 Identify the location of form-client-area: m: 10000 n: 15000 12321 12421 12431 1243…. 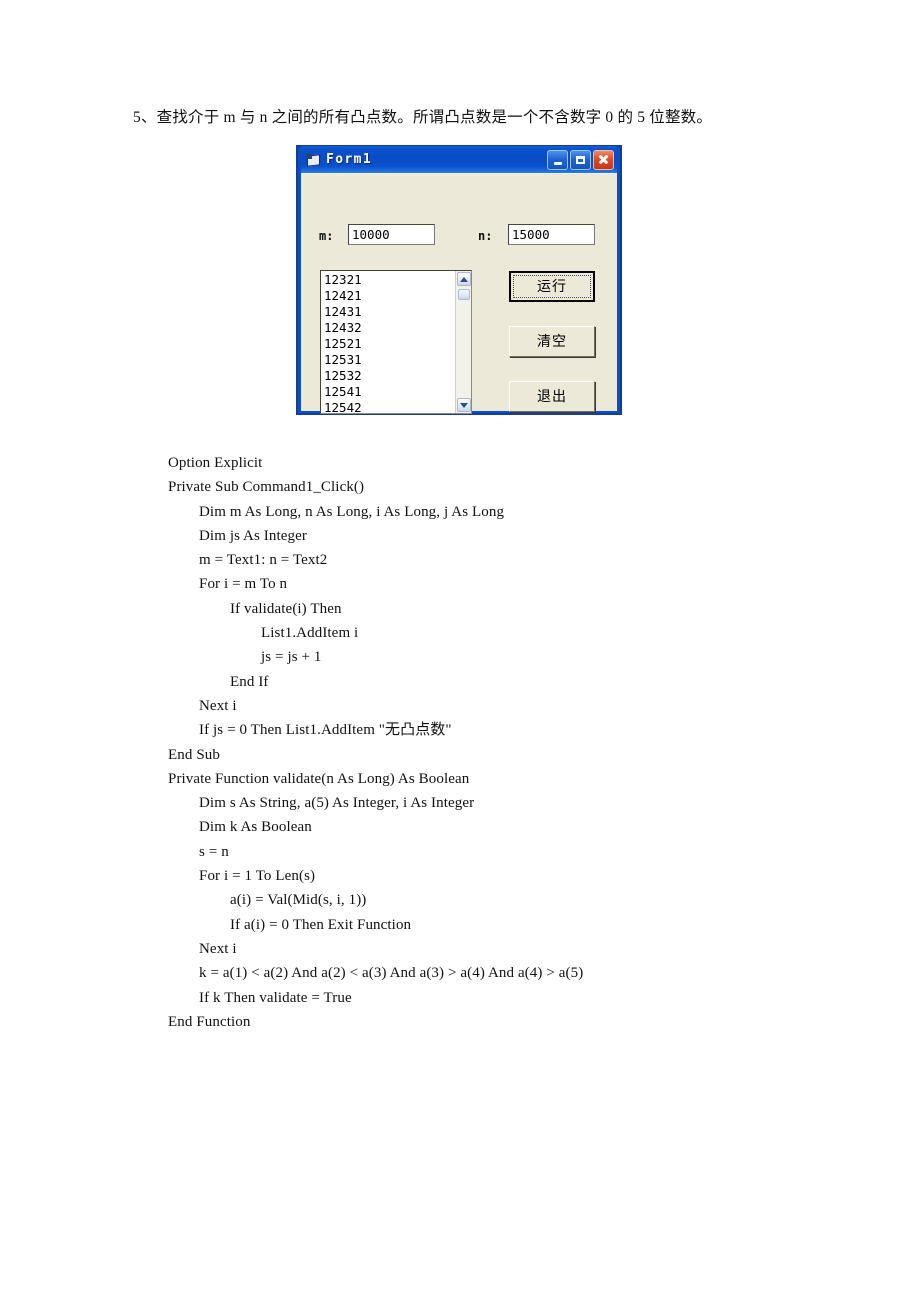
(459, 293).